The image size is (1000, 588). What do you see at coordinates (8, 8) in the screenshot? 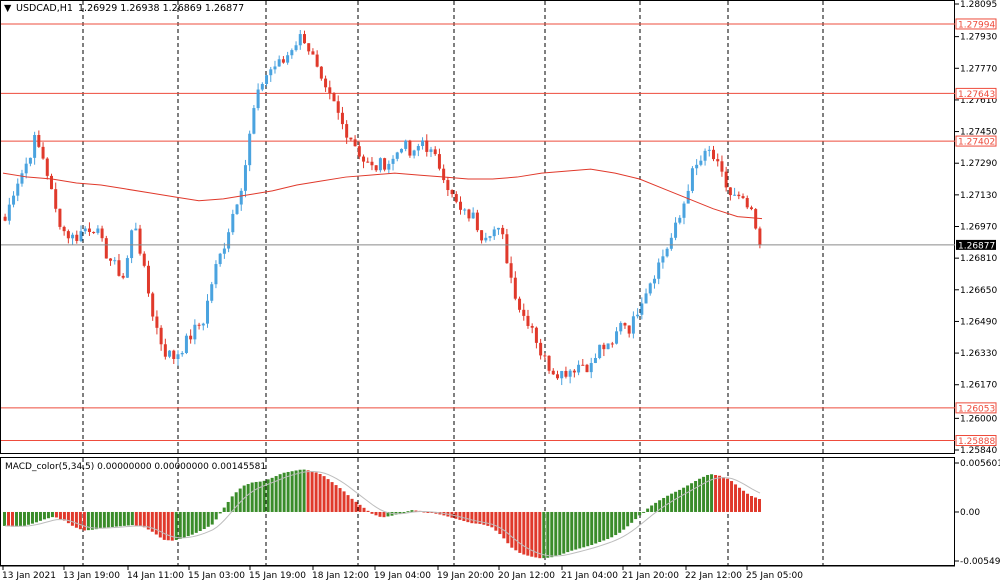
I see `menu-arrow-icon: ▼` at bounding box center [8, 8].